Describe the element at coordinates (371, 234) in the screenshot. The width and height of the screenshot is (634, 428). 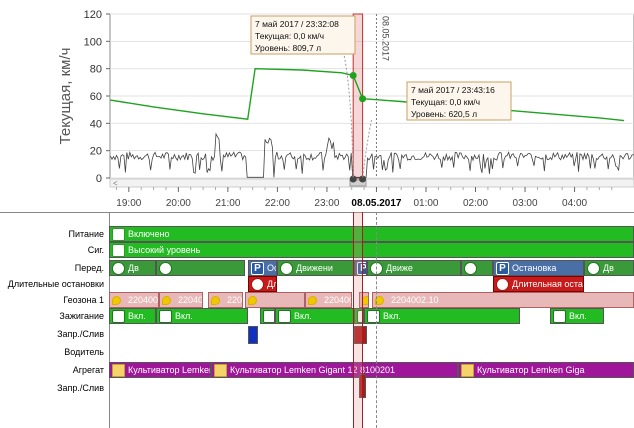
I see `lane-bar: Включено` at that location.